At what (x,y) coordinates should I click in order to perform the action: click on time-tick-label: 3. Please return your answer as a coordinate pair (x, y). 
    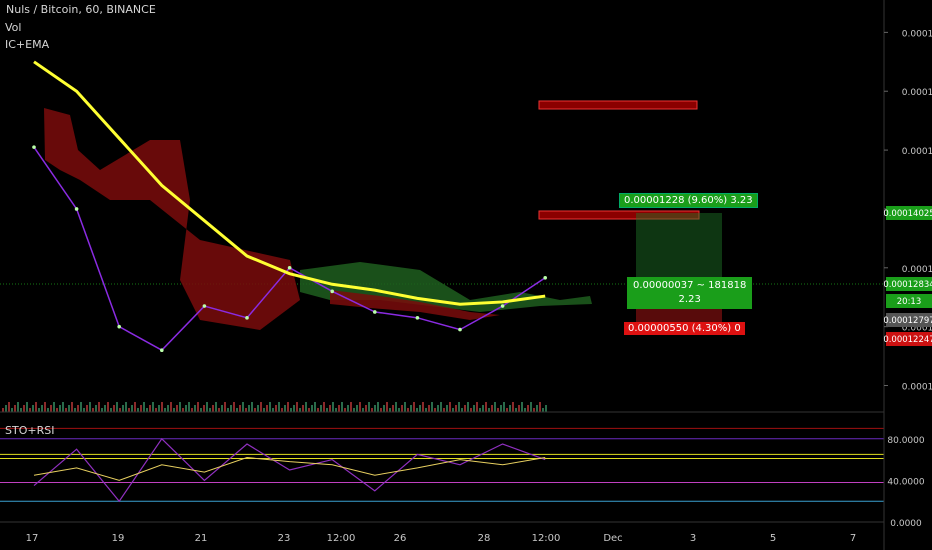
    Looking at the image, I should click on (693, 538).